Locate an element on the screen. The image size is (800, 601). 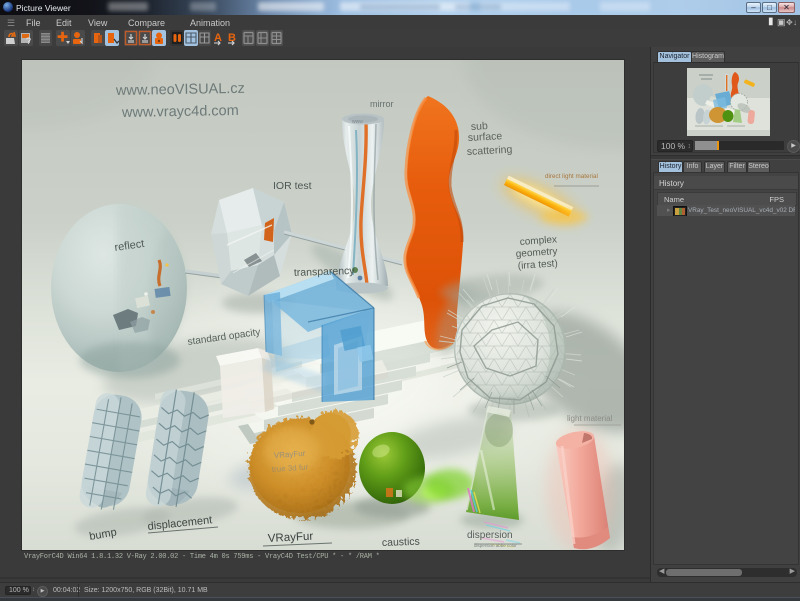
svg-text: transparency is located at coordinates (325, 272).